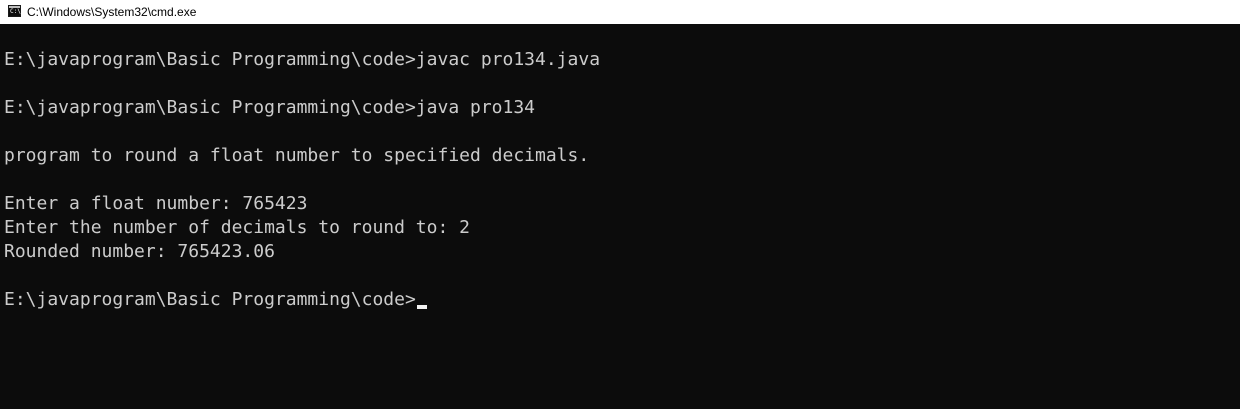  I want to click on console-line-float-prompt: Enter a float number: 765423, so click(156, 203).